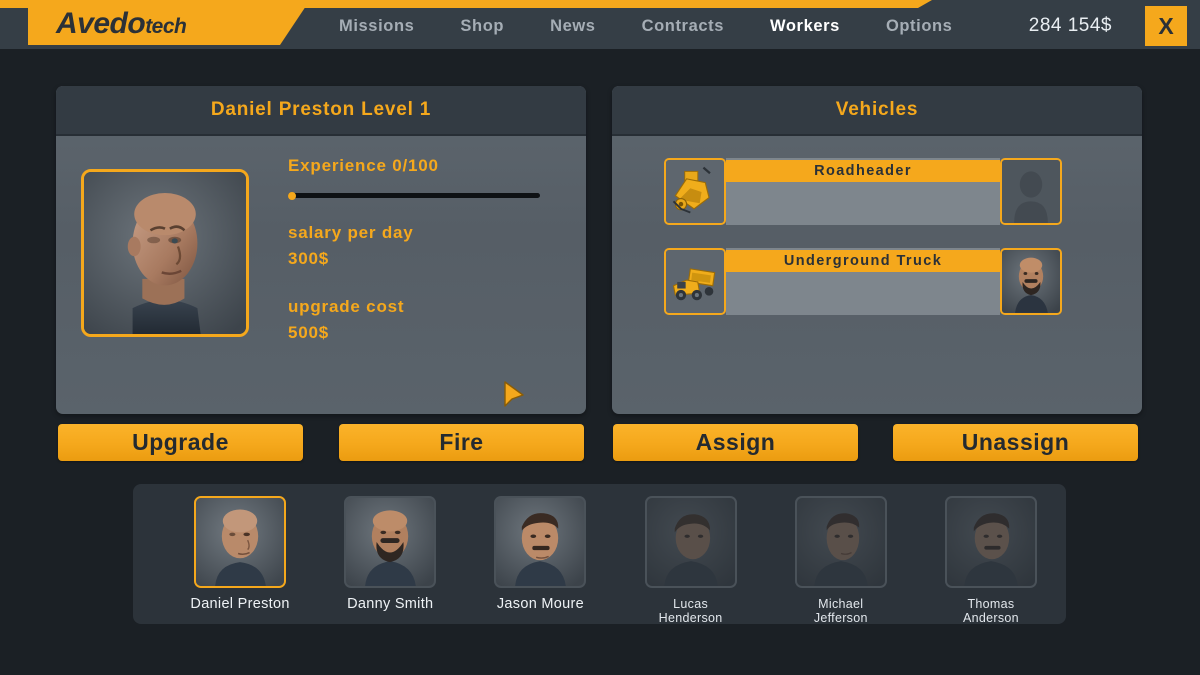  Describe the element at coordinates (101, 23) in the screenshot. I see `logo-main-text: Avedo` at that location.